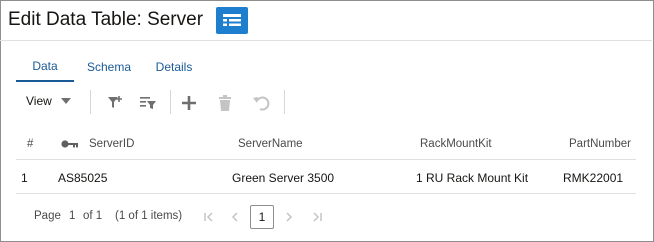 This screenshot has width=654, height=242. Describe the element at coordinates (600, 143) in the screenshot. I see `column-header-partnumber: PartNumber` at that location.